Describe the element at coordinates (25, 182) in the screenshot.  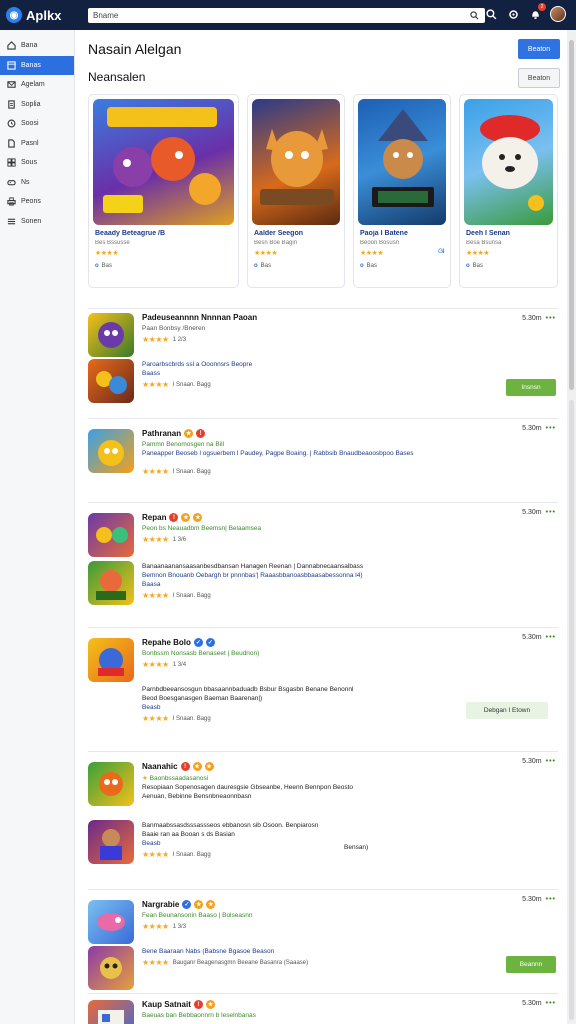
I see `sidebar-item-label: Ns` at that location.